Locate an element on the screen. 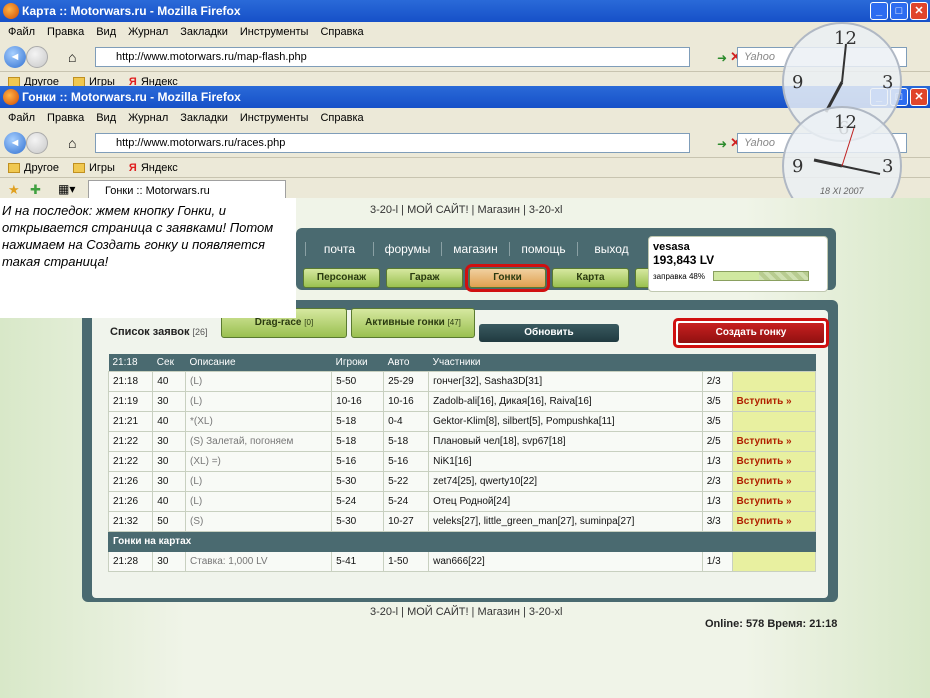  cell-auto: 10-27 is located at coordinates (406, 521).